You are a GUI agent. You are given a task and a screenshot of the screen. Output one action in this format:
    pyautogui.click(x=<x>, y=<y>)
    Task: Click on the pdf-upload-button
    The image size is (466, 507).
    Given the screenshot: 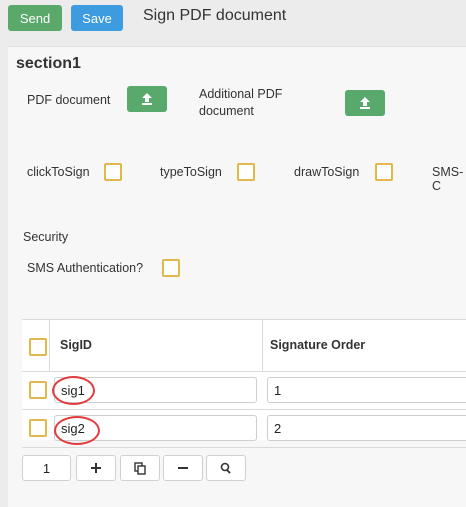 What is the action you would take?
    pyautogui.click(x=147, y=99)
    